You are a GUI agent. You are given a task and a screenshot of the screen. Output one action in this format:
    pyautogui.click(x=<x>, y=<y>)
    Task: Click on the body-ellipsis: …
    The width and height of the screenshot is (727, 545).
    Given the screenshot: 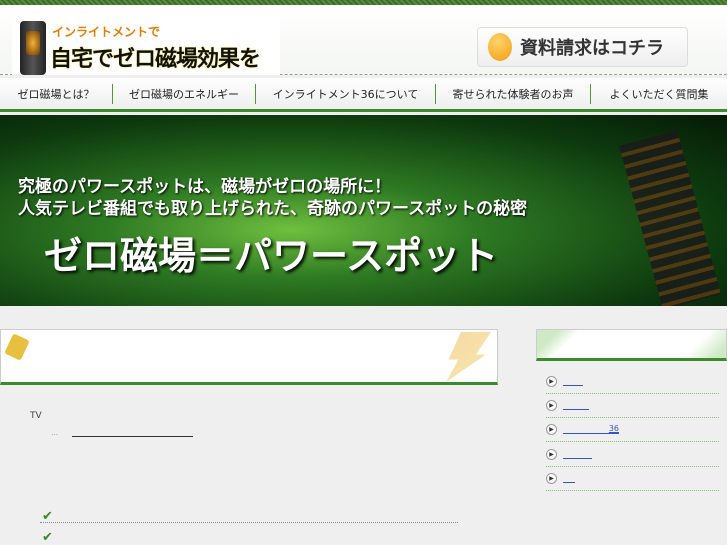 What is the action you would take?
    pyautogui.click(x=54, y=433)
    